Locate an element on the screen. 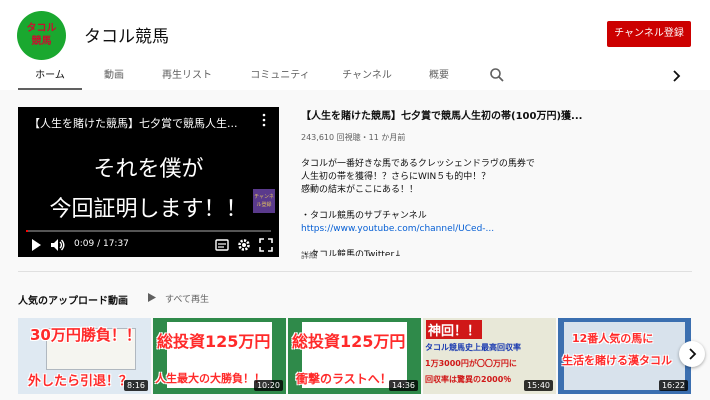 This screenshot has height=400, width=710. section-title: 人気のアップロード動画 is located at coordinates (73, 299).